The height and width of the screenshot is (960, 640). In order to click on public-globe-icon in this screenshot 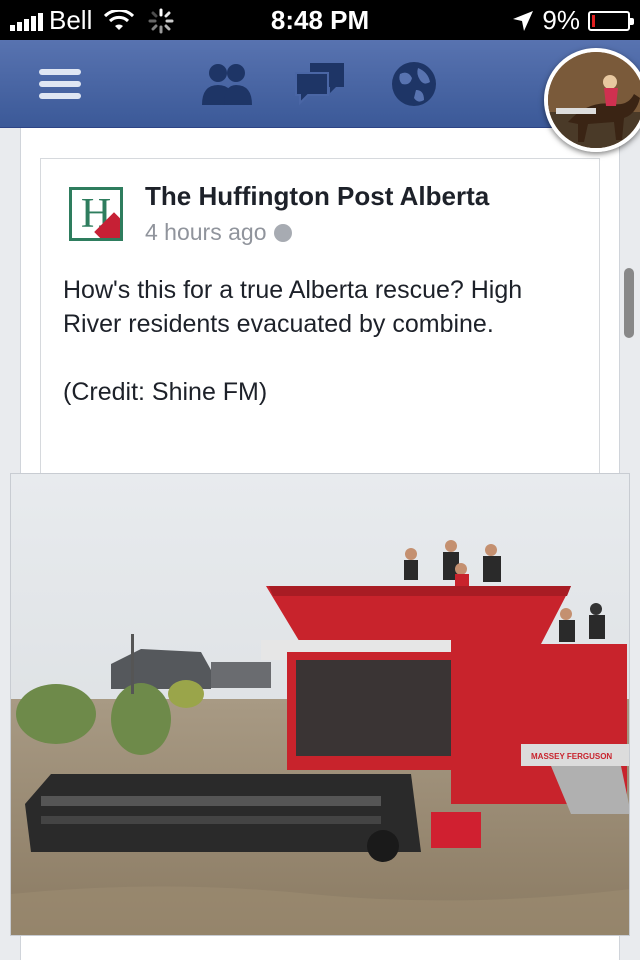, I will do `click(283, 232)`.